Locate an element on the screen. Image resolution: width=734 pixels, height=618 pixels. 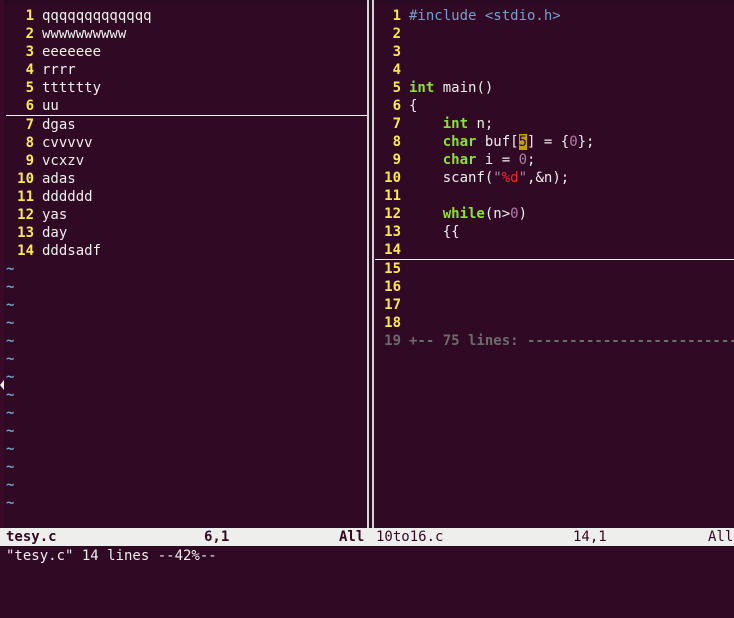
window-left-edge is located at coordinates (2, 264).